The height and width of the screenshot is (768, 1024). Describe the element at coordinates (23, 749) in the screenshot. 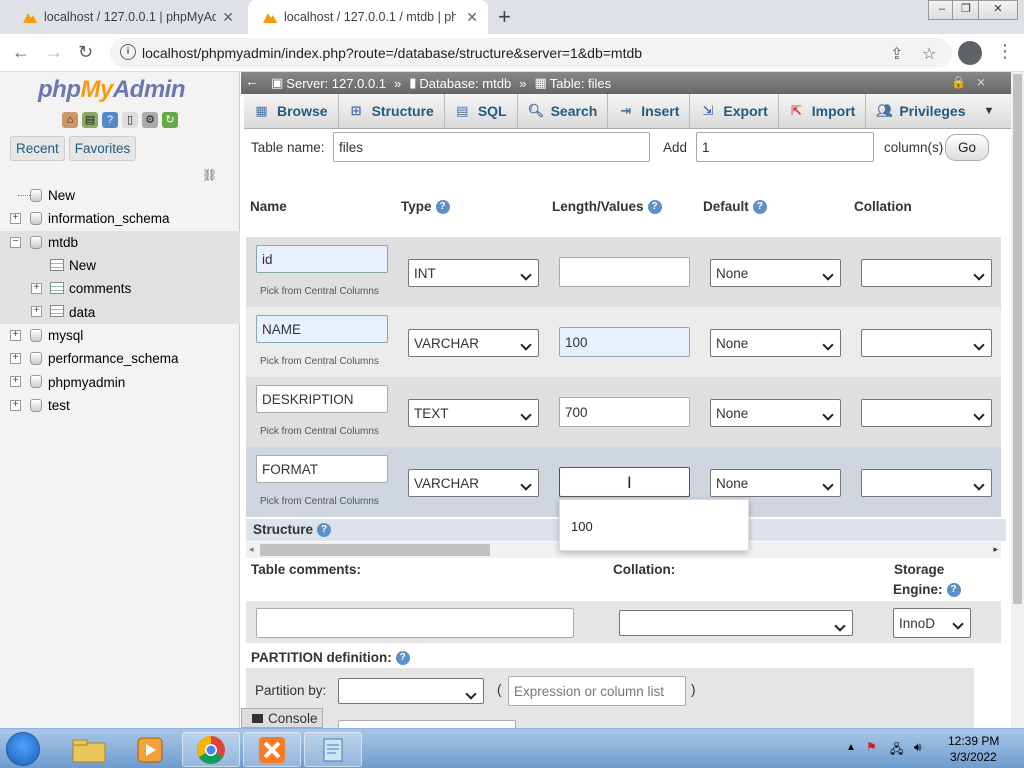

I see `start-button` at that location.